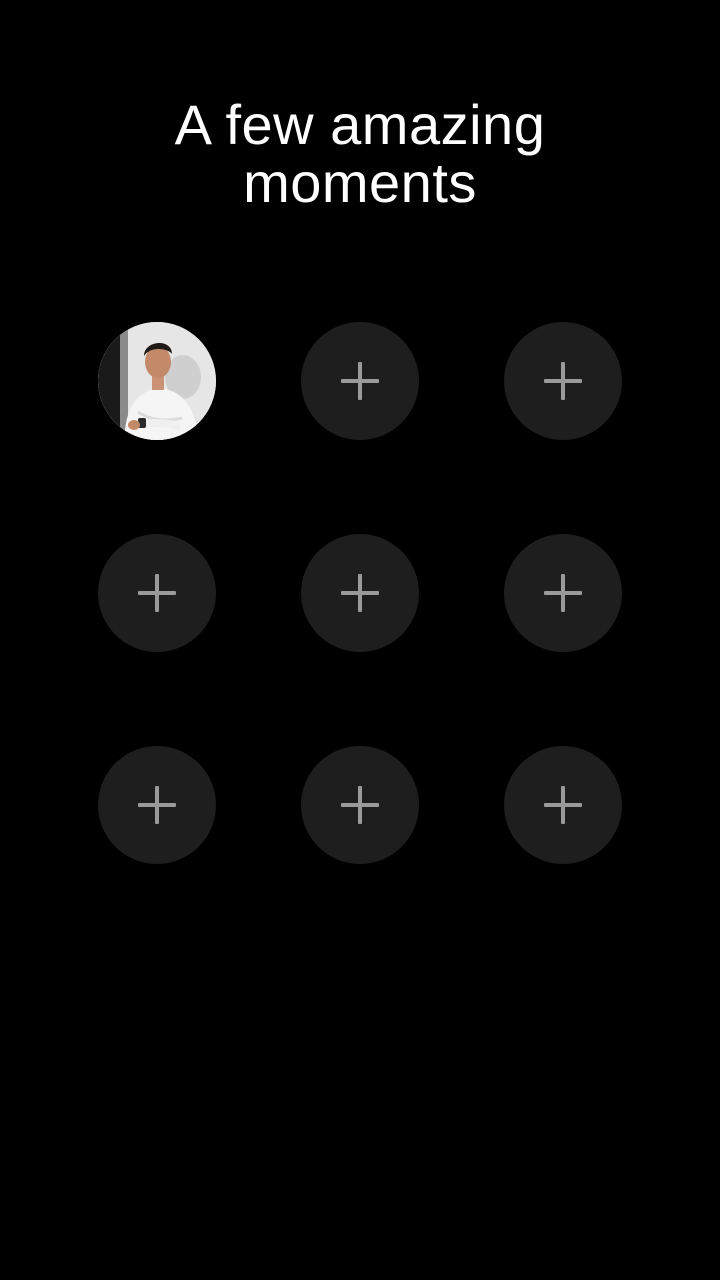 The height and width of the screenshot is (1280, 720). What do you see at coordinates (360, 182) in the screenshot?
I see `title-line-2: moments` at bounding box center [360, 182].